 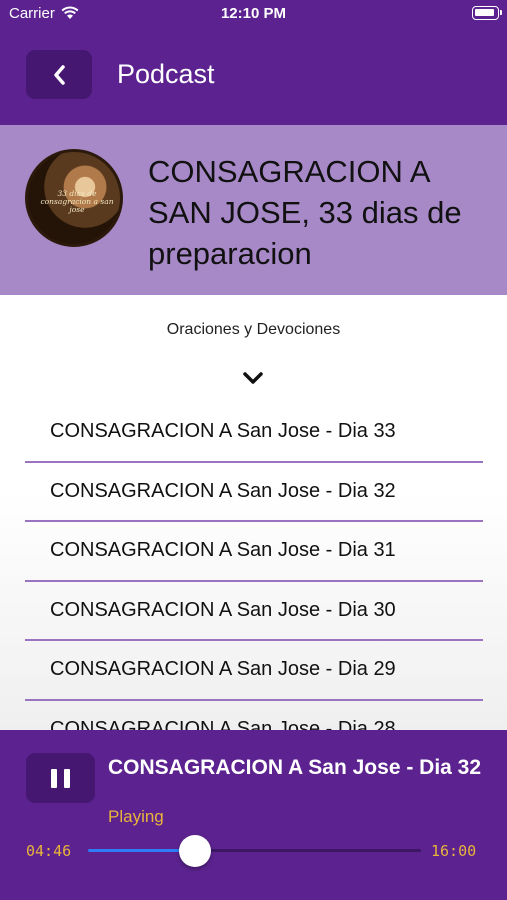 What do you see at coordinates (254, 552) in the screenshot?
I see `episode-item: CONSAGRACION A San Jose - Dia 31` at bounding box center [254, 552].